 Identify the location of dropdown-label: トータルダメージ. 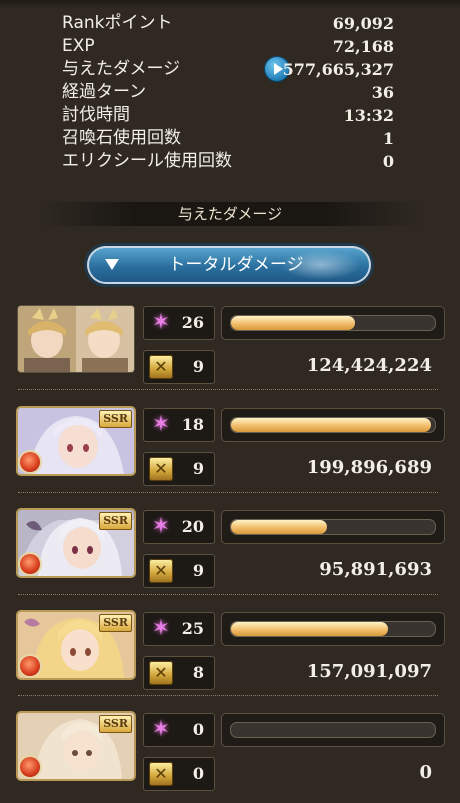
(236, 265).